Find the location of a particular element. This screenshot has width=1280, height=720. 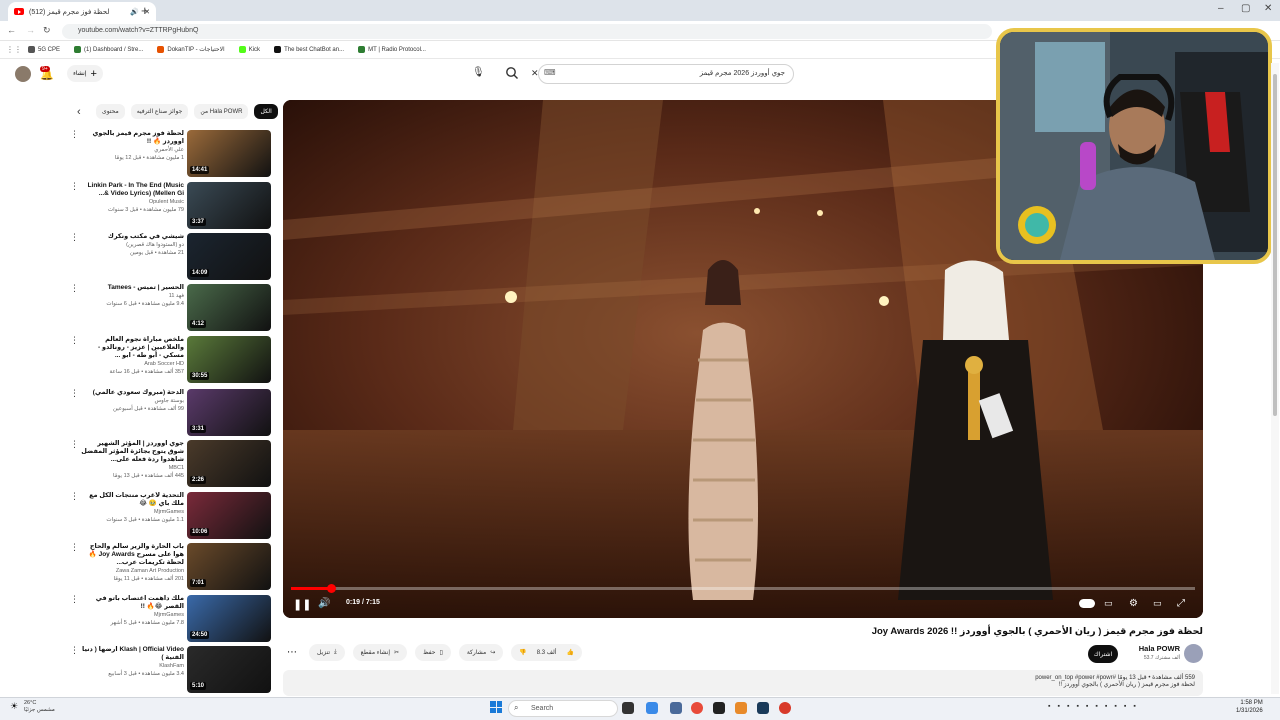

progress-scrubber is located at coordinates (331, 588).